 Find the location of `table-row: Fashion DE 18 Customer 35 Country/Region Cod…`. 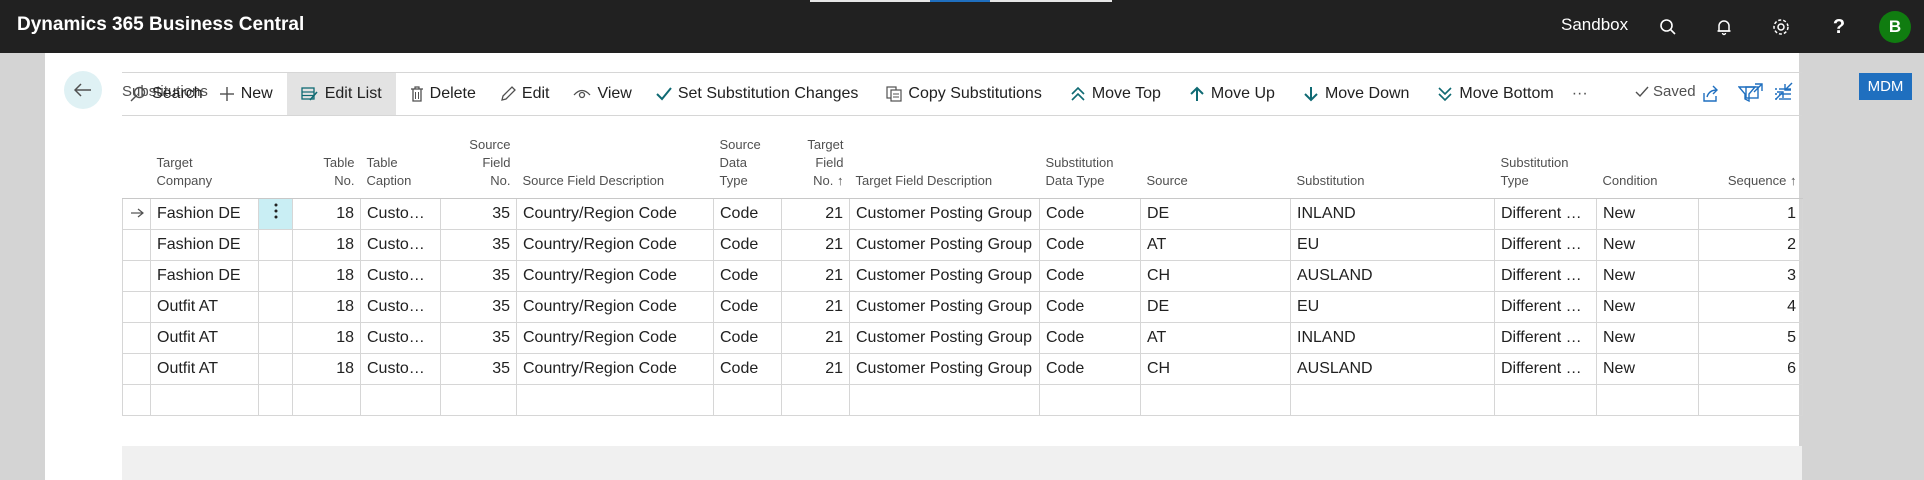

table-row: Fashion DE 18 Customer 35 Country/Region Cod… is located at coordinates (962, 275).